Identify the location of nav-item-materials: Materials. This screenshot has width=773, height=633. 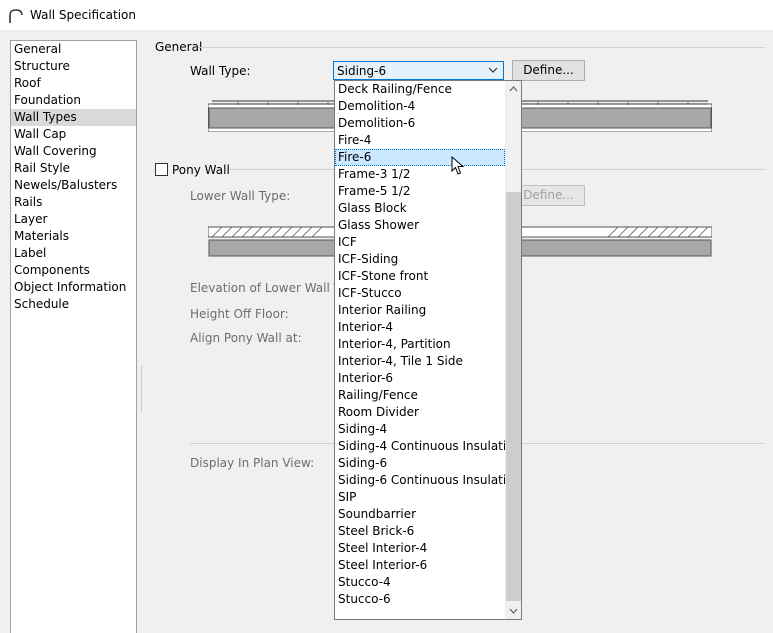
(73, 236).